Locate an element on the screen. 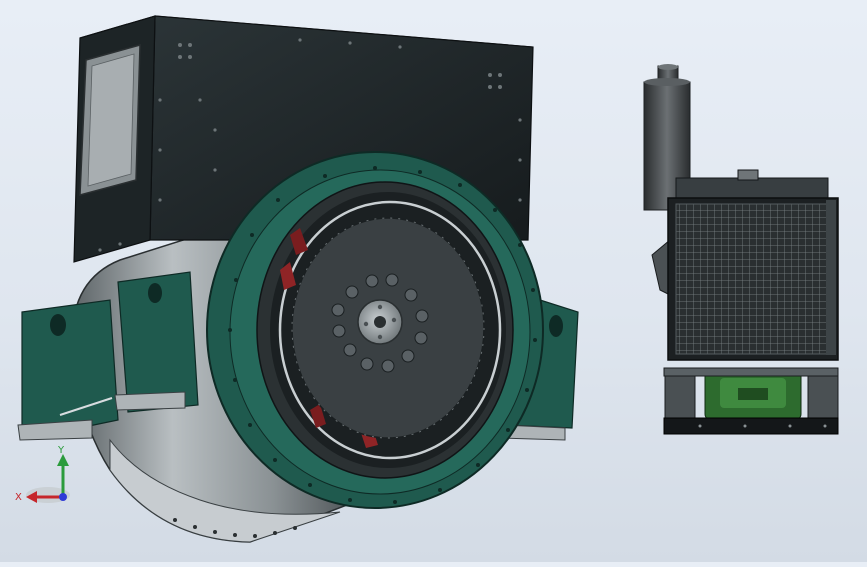  genset-top-cover is located at coordinates (752, 189).